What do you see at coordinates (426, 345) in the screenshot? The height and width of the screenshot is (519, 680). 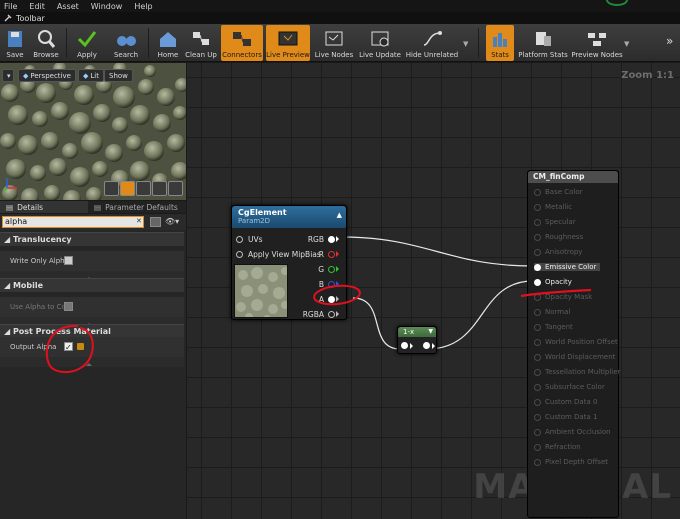 I see `output-pin-icon` at bounding box center [426, 345].